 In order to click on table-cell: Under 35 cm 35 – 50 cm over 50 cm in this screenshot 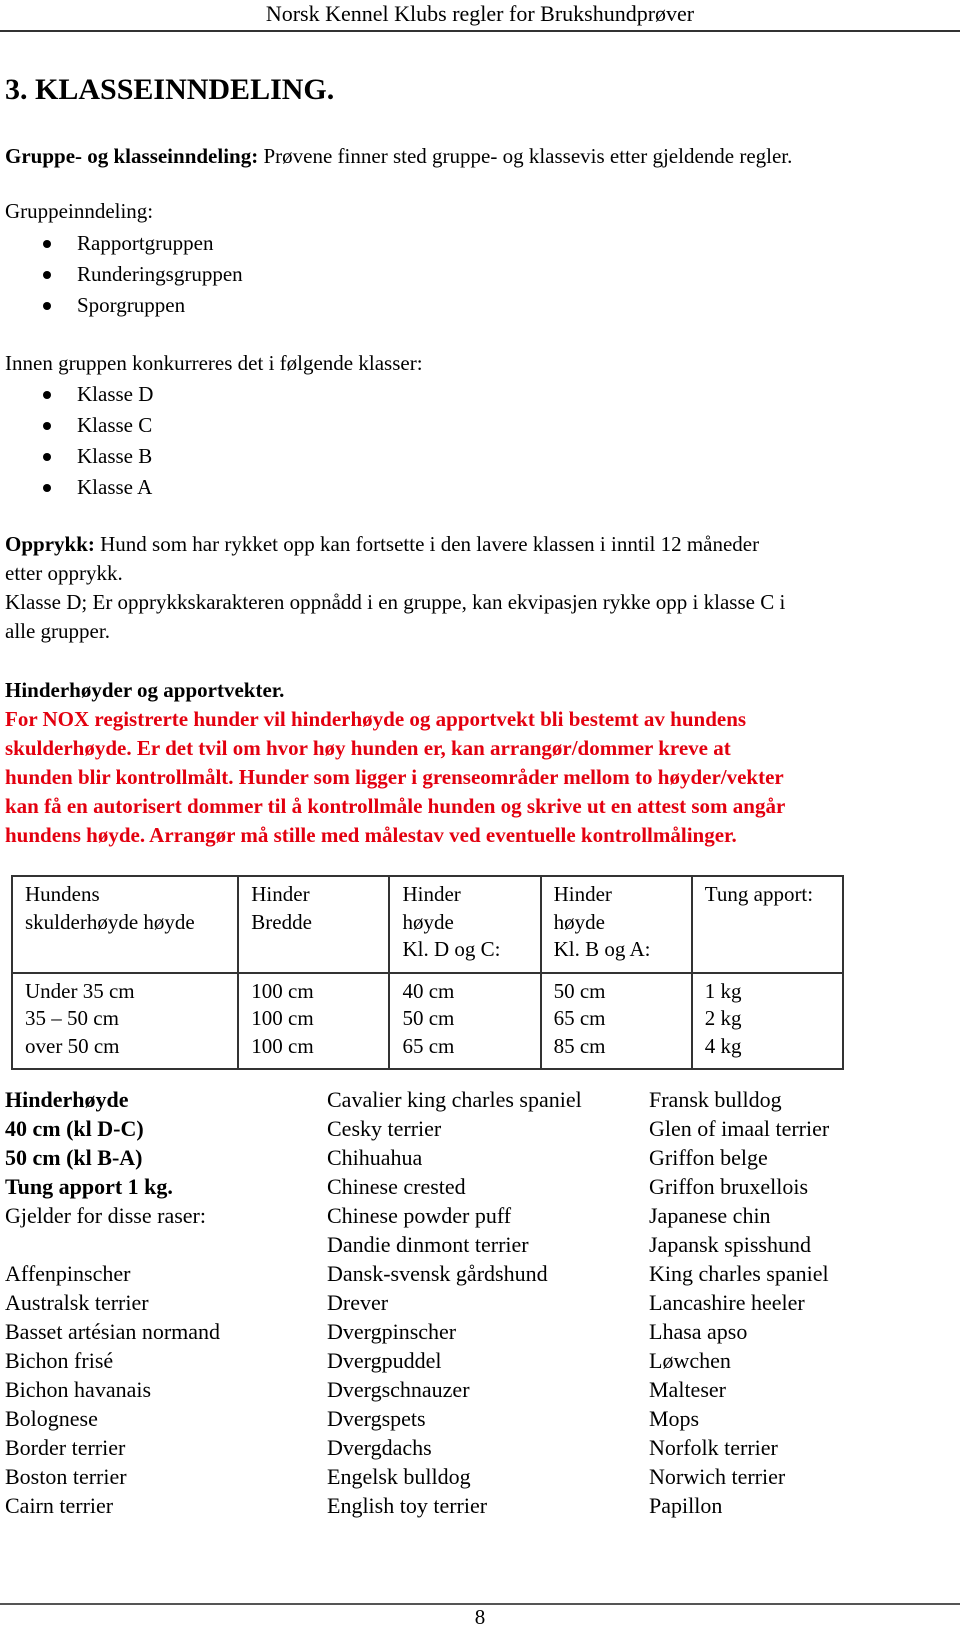, I will do `click(125, 1020)`.